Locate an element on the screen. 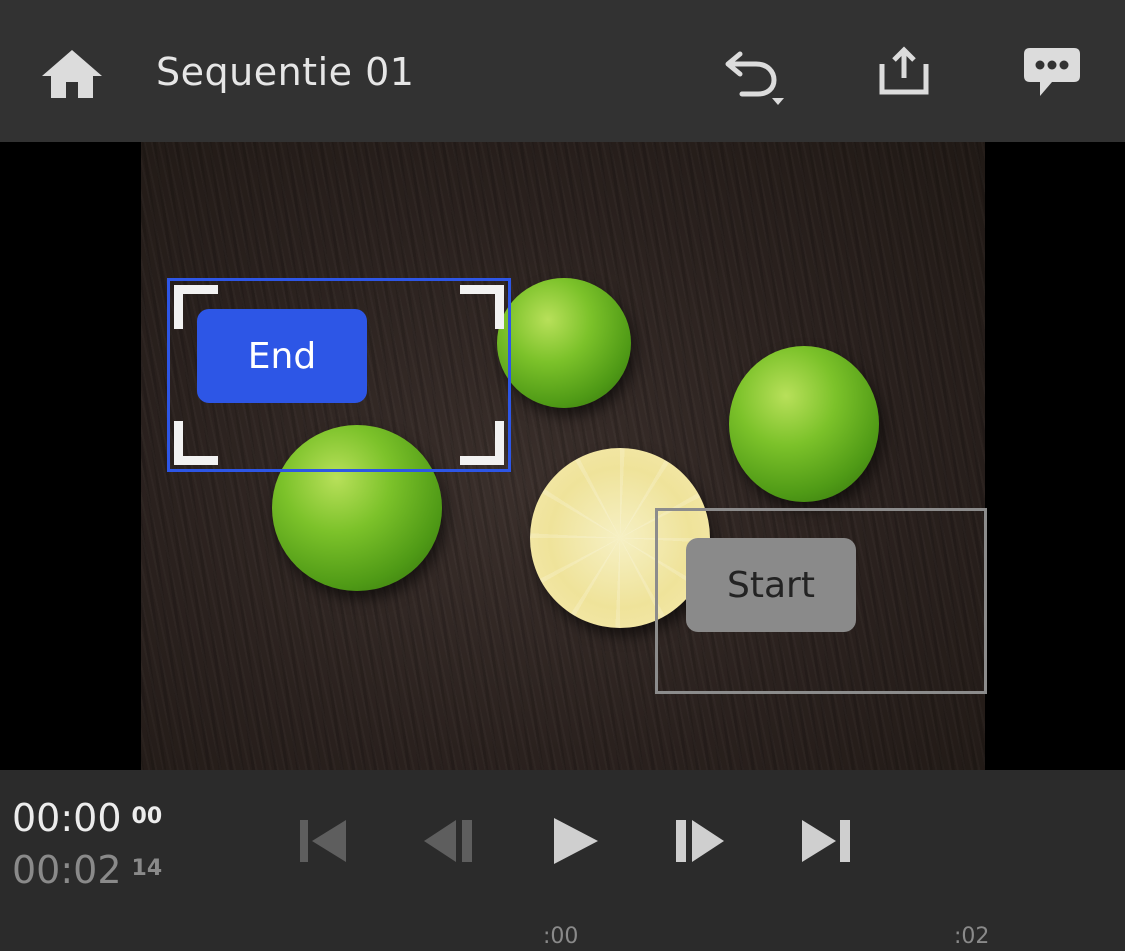 This screenshot has width=1125, height=951. top-bar: Sequentie 01 is located at coordinates (562, 71).